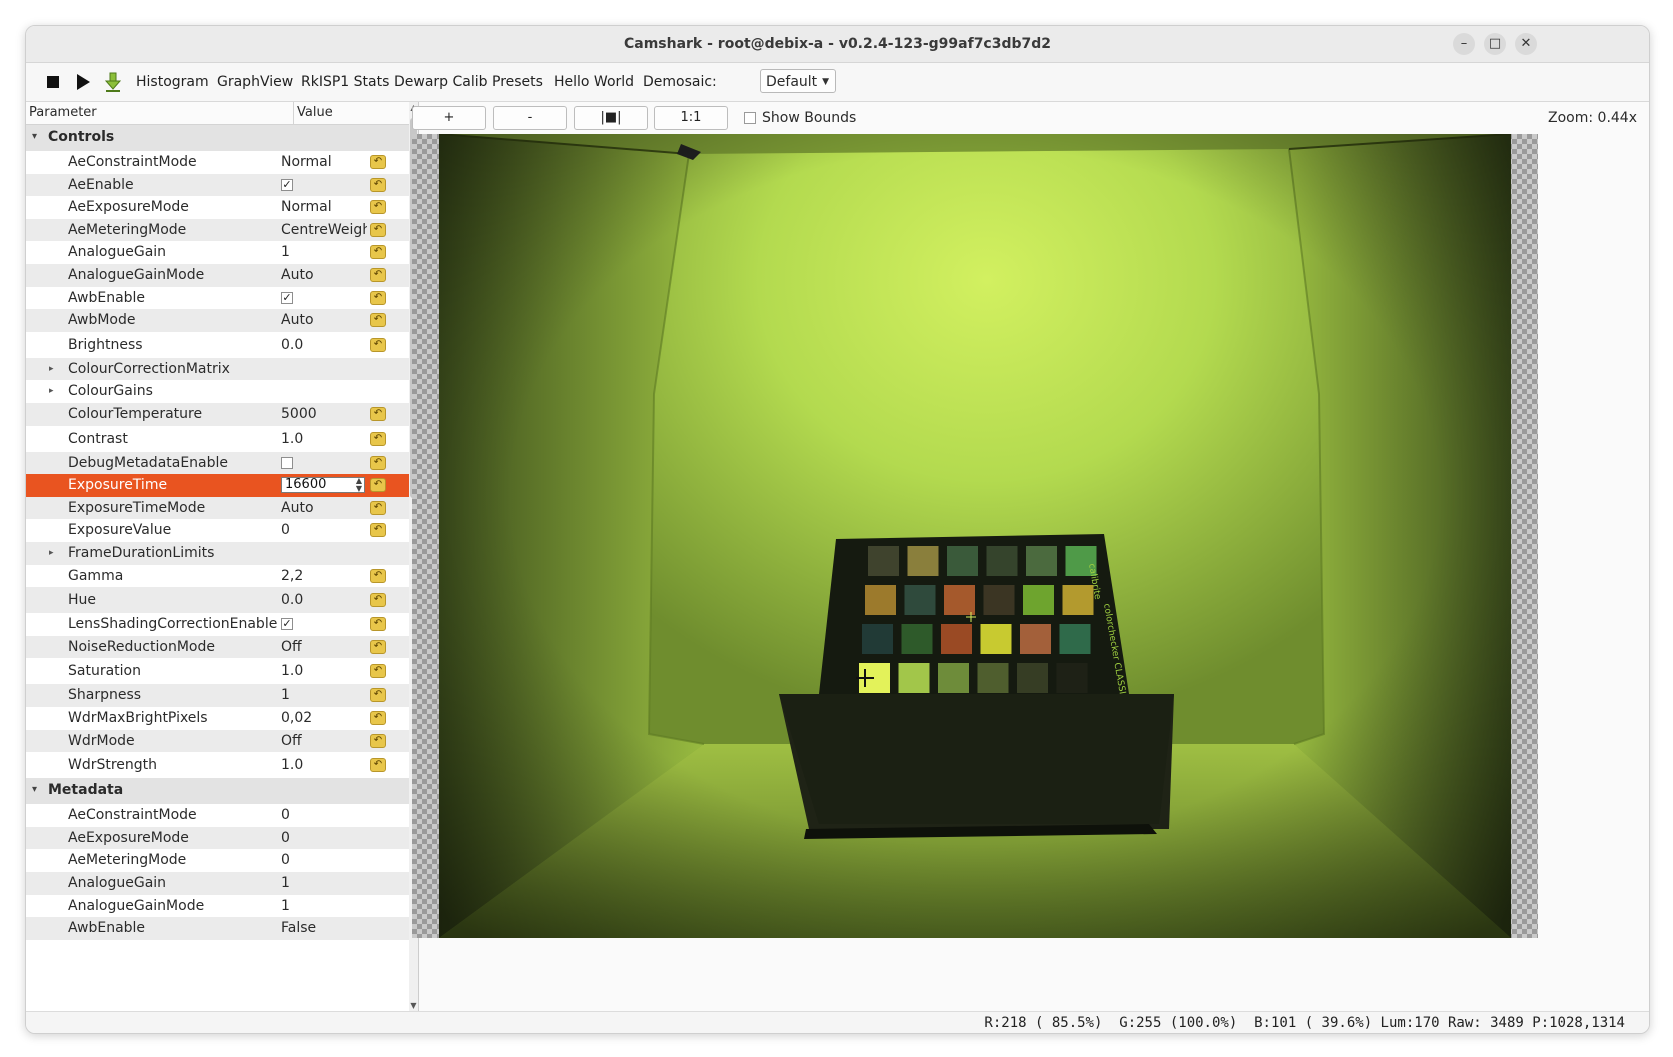 The height and width of the screenshot is (1057, 1673). Describe the element at coordinates (217, 439) in the screenshot. I see `param-row: Contrast 1.0 ↶` at that location.